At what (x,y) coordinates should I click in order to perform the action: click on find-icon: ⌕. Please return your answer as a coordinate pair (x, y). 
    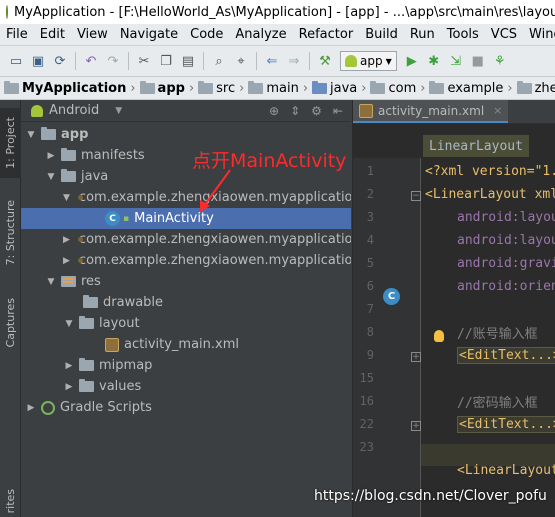
    Looking at the image, I should click on (219, 61).